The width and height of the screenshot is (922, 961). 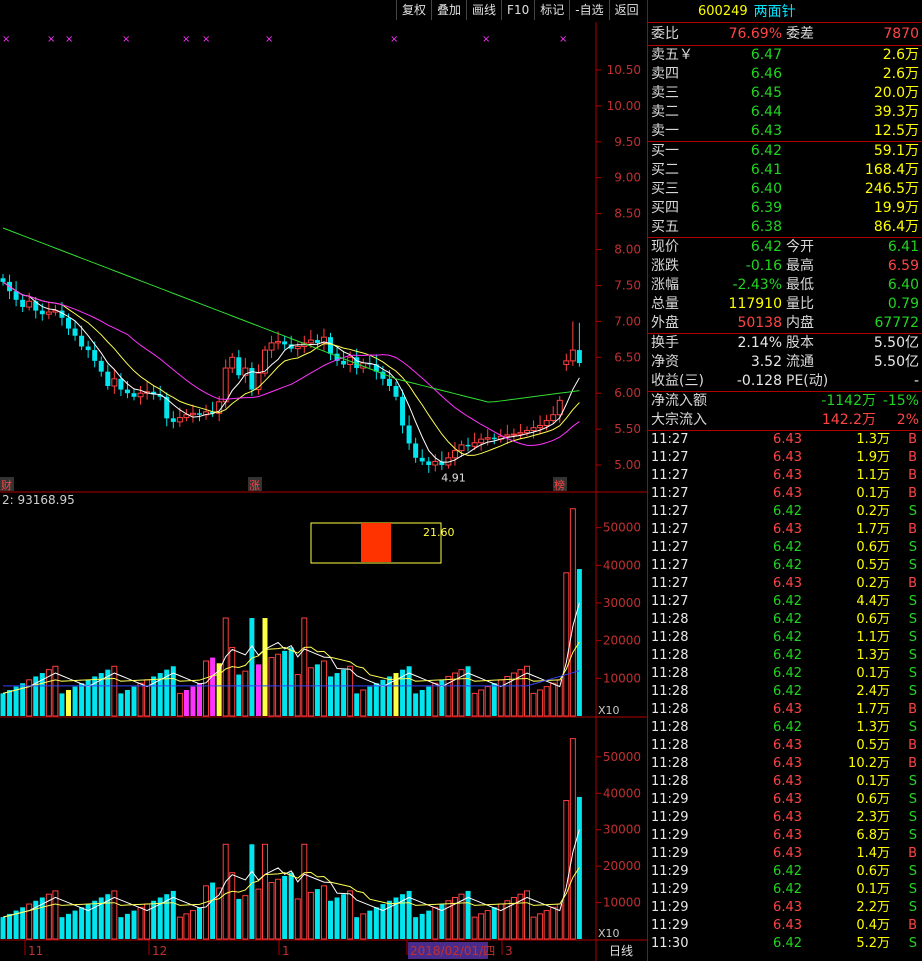 I want to click on ask-row: 卖二 6.44 39.3万, so click(x=785, y=112).